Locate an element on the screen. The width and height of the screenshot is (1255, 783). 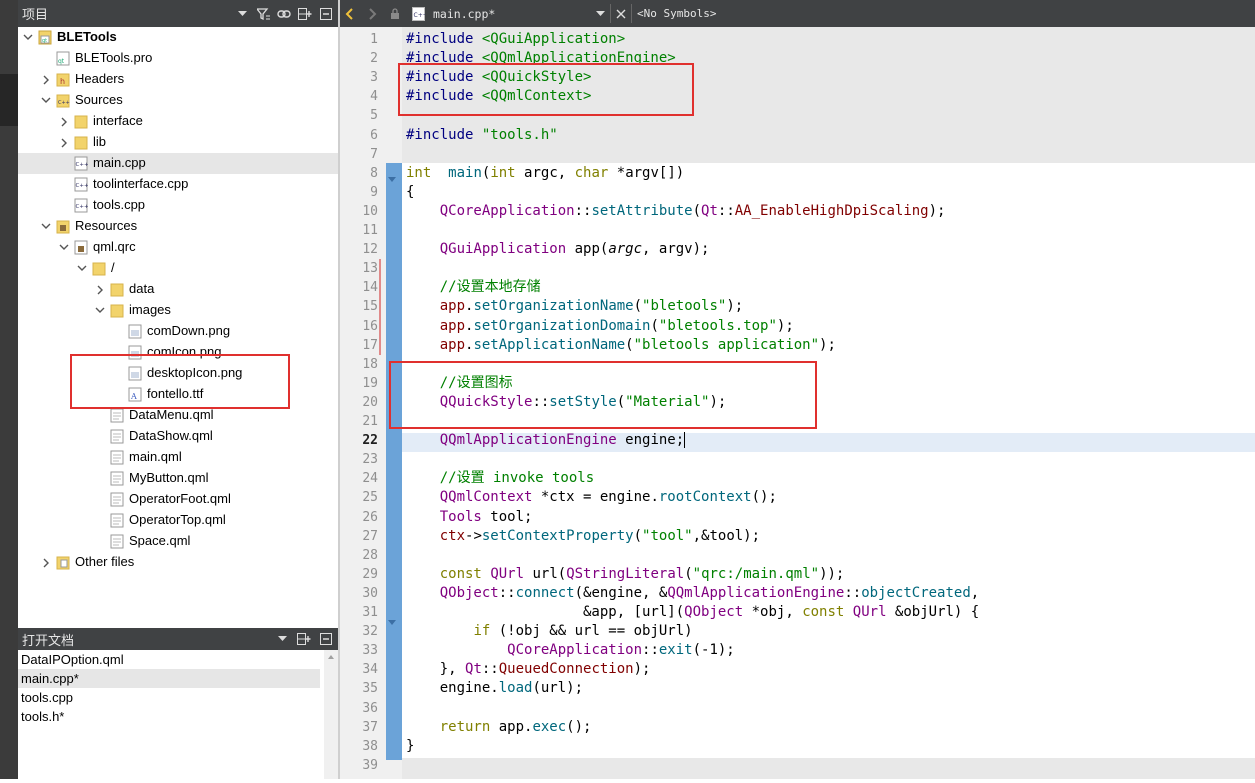
code-line: #include "tools.h" is located at coordinates (482, 135).